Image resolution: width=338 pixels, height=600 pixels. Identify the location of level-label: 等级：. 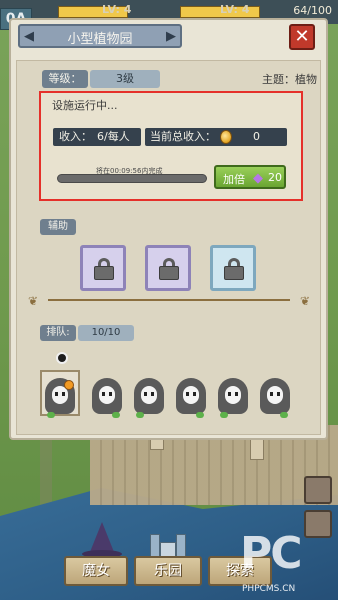
(65, 79).